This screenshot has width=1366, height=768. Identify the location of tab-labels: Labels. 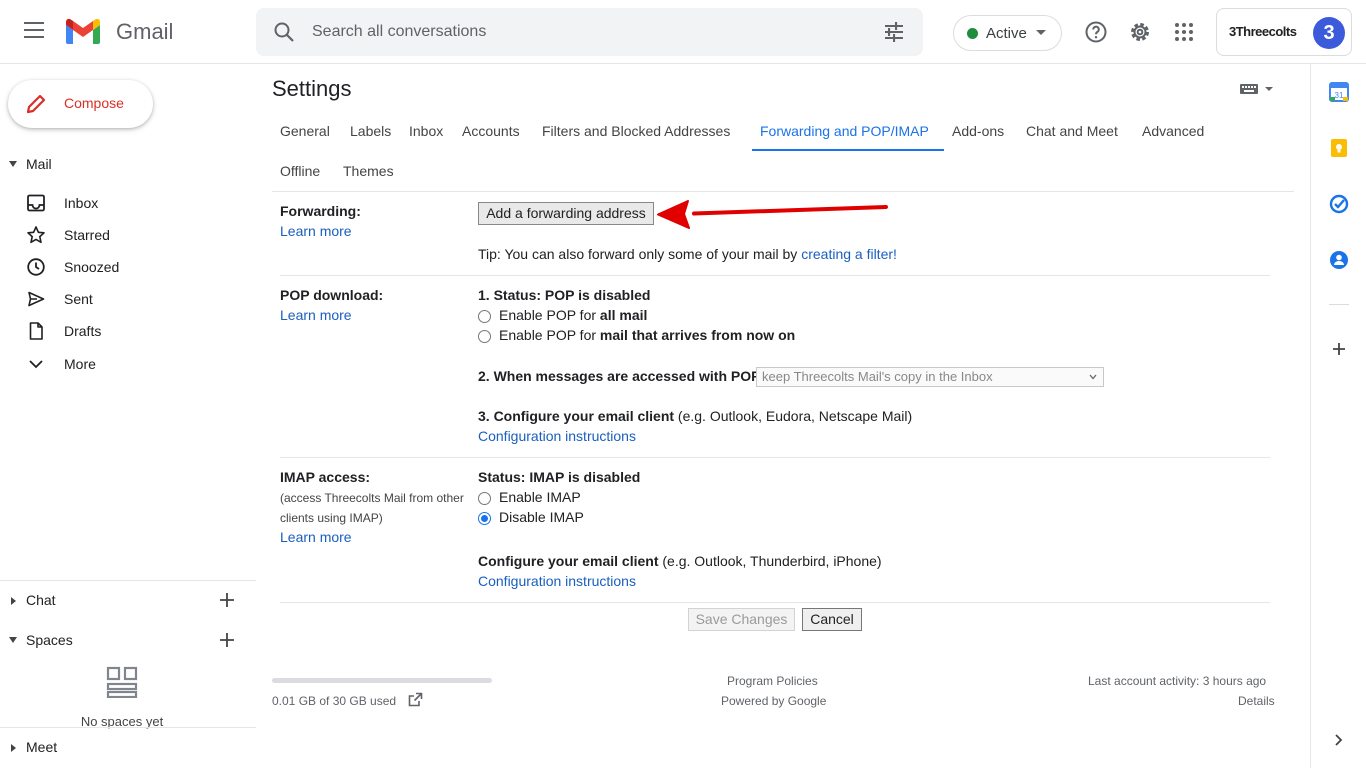
(370, 131).